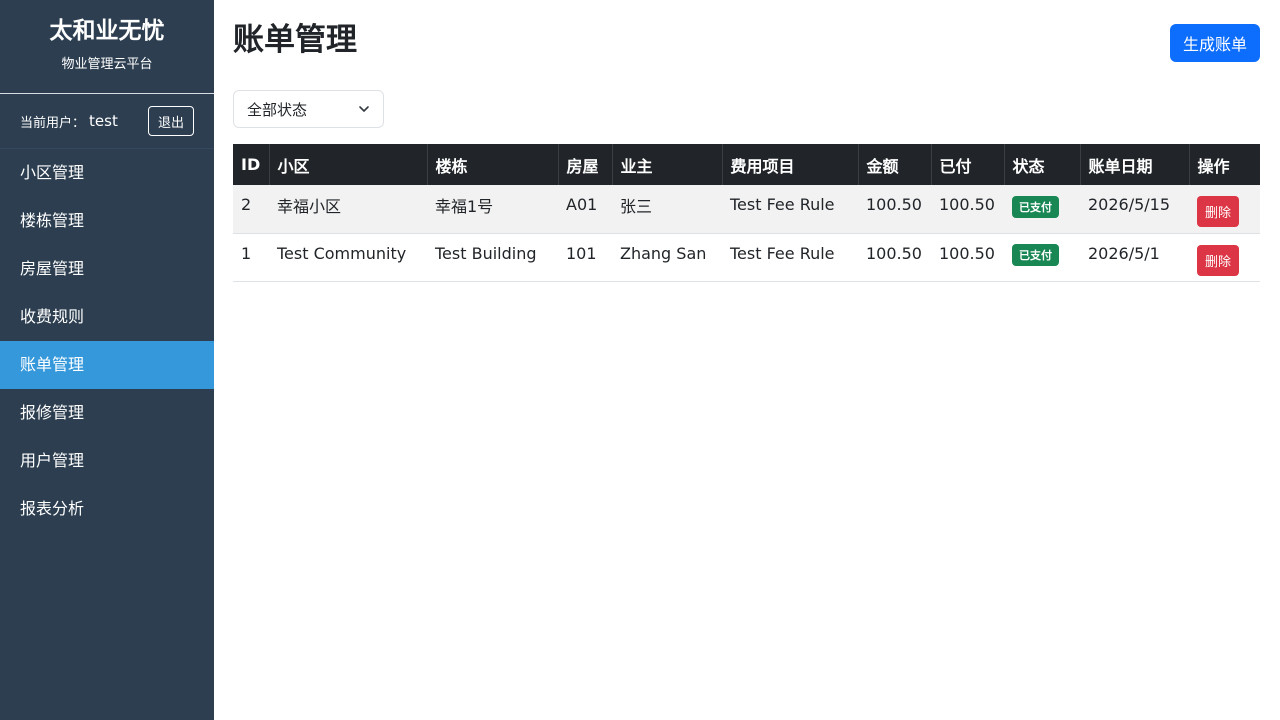  I want to click on column-header-paid: 已付, so click(967, 164).